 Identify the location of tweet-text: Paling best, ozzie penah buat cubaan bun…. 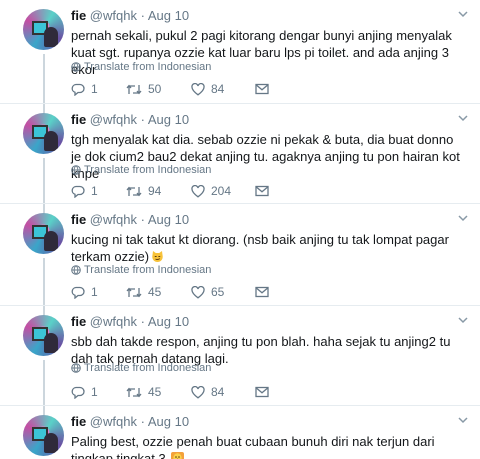
(268, 446).